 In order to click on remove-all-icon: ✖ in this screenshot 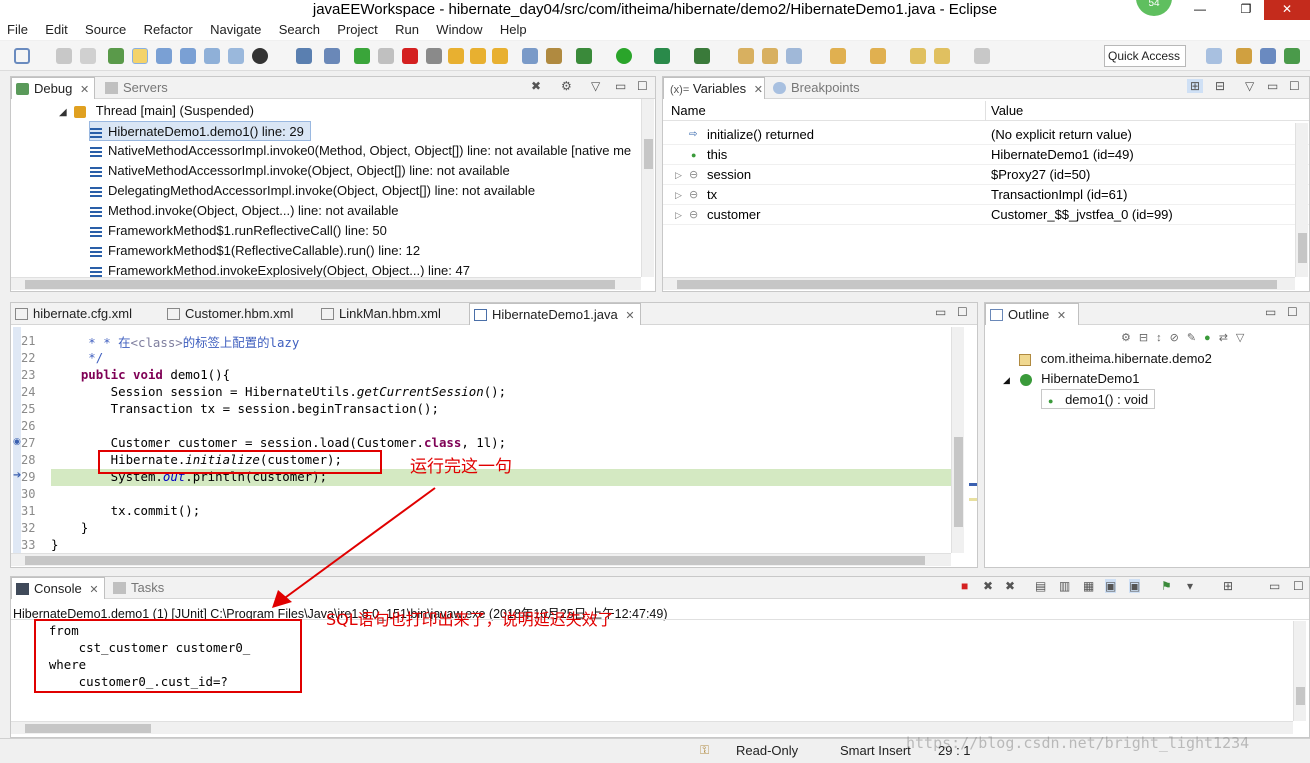, I will do `click(1010, 586)`.